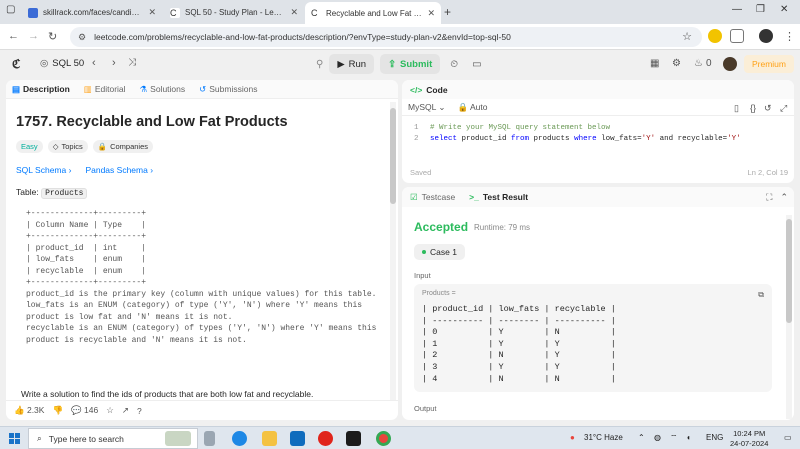  What do you see at coordinates (476, 64) in the screenshot?
I see `notes-icon: ▭` at bounding box center [476, 64].